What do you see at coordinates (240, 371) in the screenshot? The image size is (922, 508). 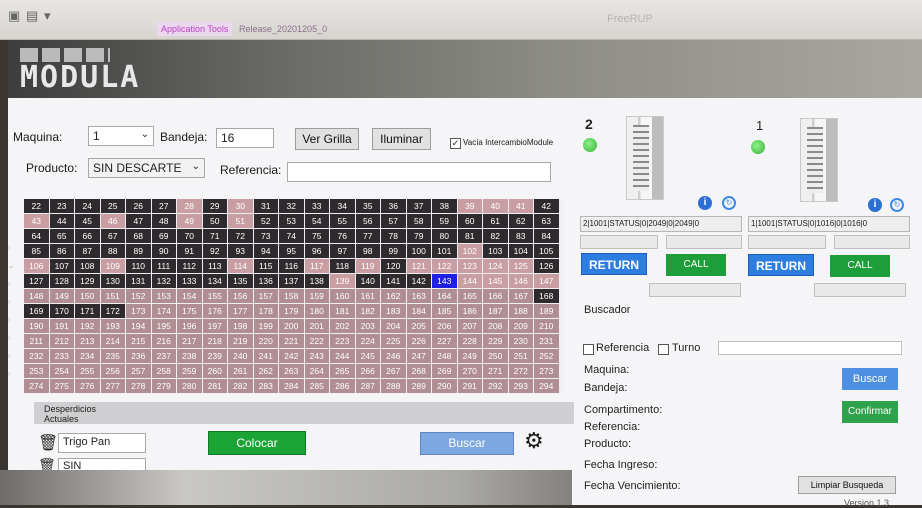 I see `grid-cell-261: 261` at bounding box center [240, 371].